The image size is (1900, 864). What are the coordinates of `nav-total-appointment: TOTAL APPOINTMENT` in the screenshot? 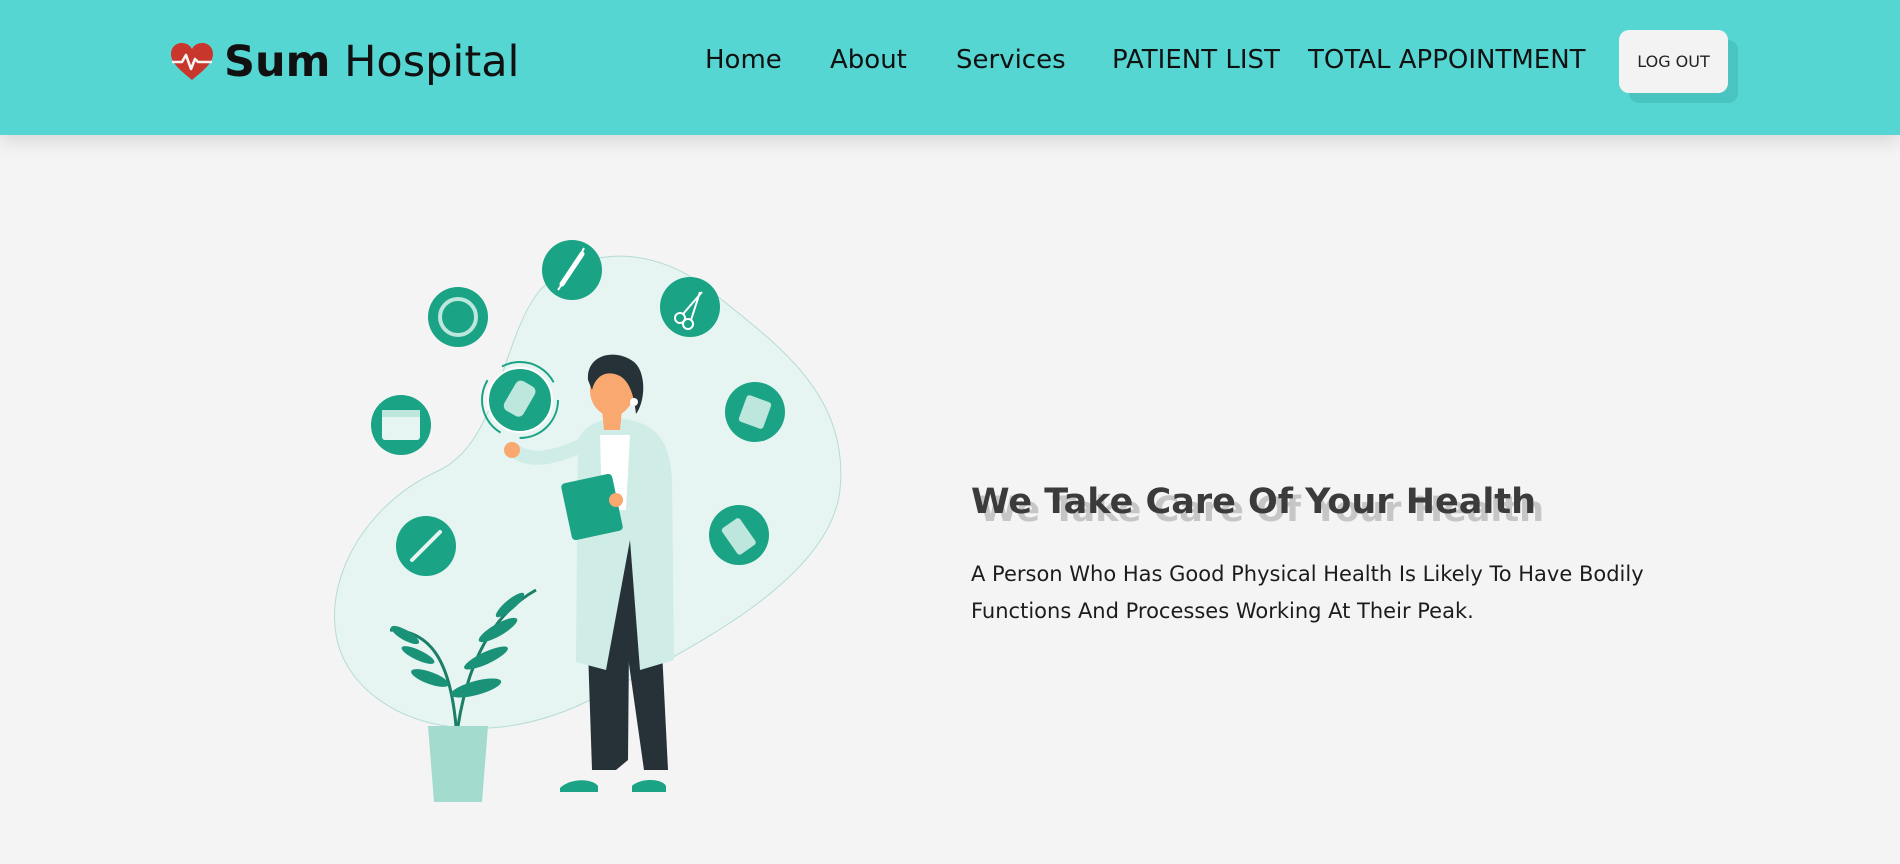 It's located at (1447, 60).